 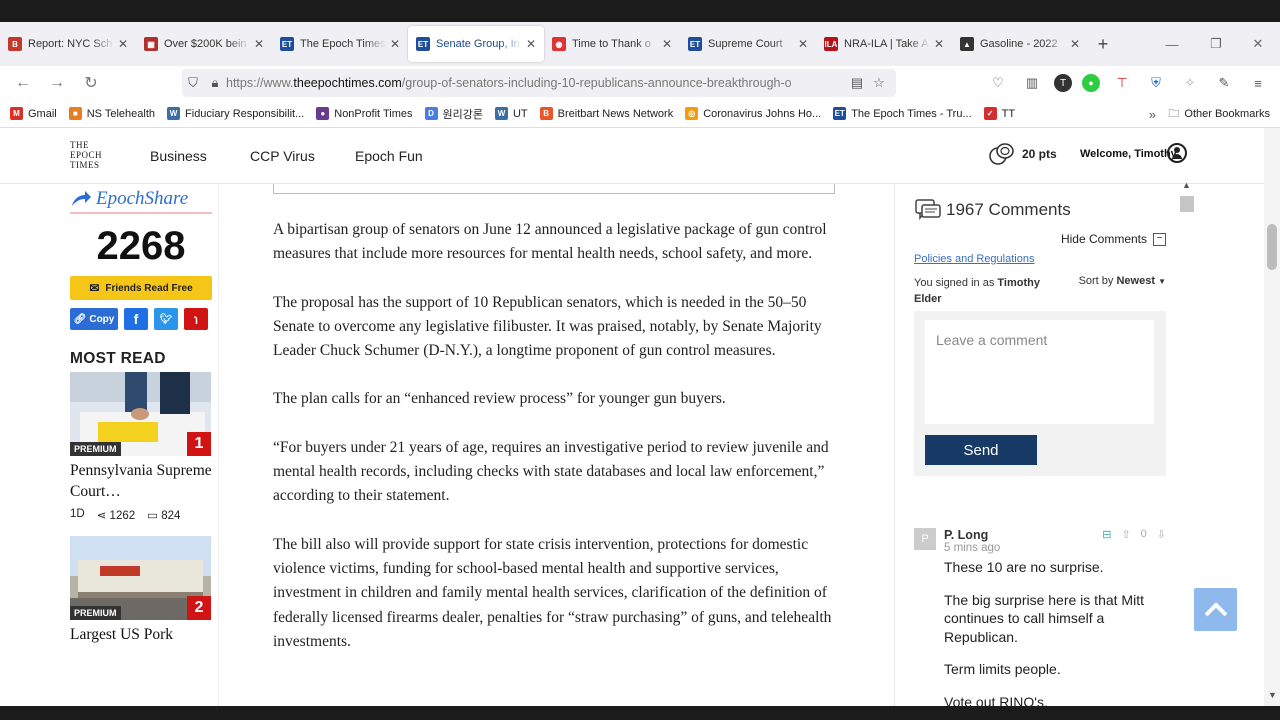 What do you see at coordinates (999, 113) in the screenshot?
I see `bookmark-item: ✓ TT` at bounding box center [999, 113].